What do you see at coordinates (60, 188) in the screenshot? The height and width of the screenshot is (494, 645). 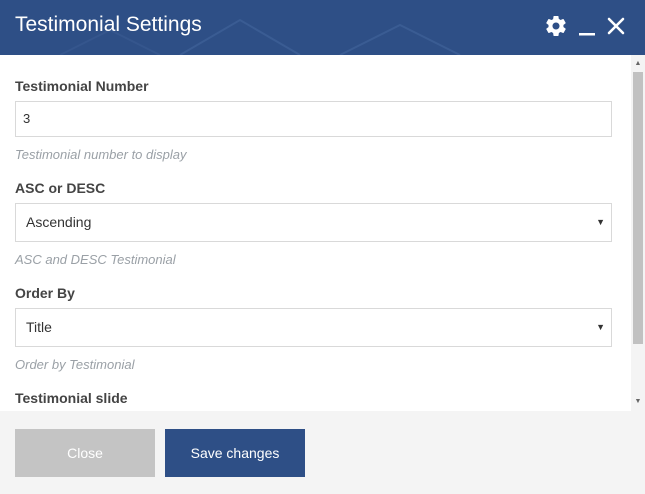 I see `order-label: ASC or DESC` at bounding box center [60, 188].